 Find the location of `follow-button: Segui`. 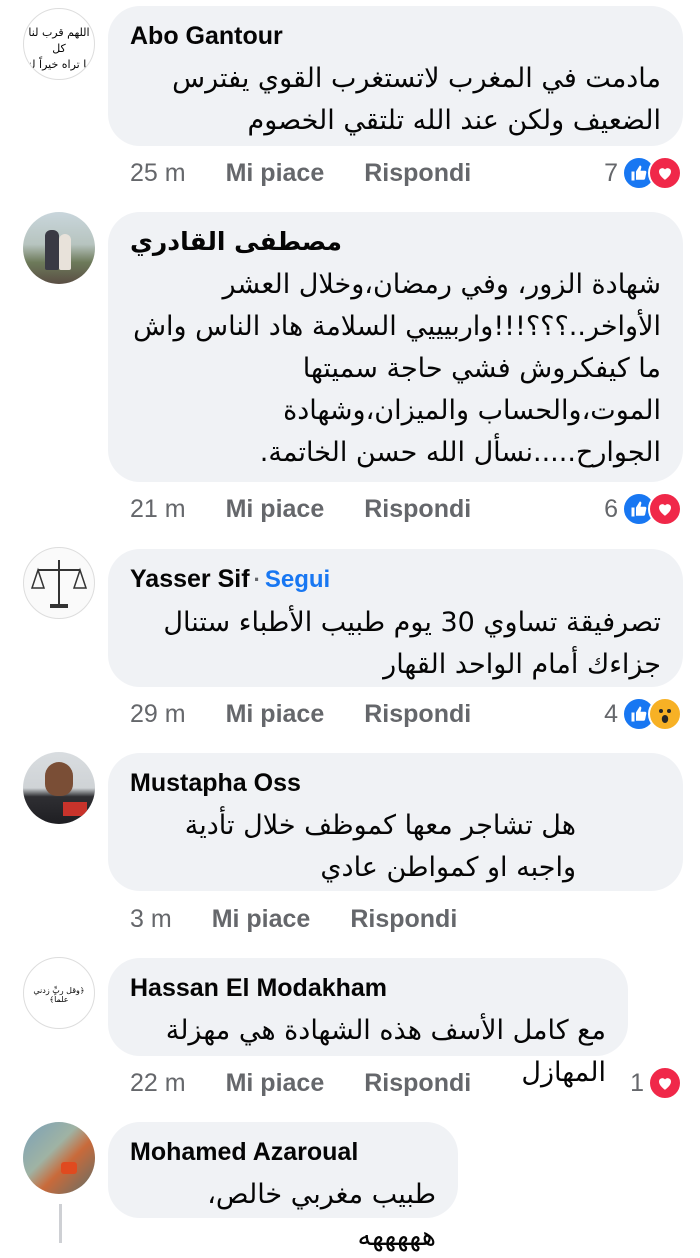

follow-button: Segui is located at coordinates (297, 579).